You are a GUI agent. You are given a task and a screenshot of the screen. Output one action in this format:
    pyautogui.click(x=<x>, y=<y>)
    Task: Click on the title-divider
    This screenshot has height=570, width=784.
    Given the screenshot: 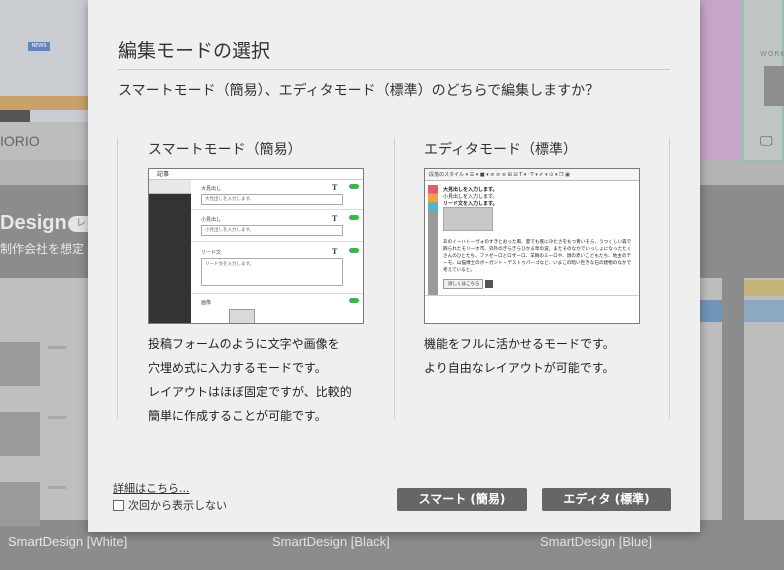 What is the action you would take?
    pyautogui.click(x=394, y=69)
    